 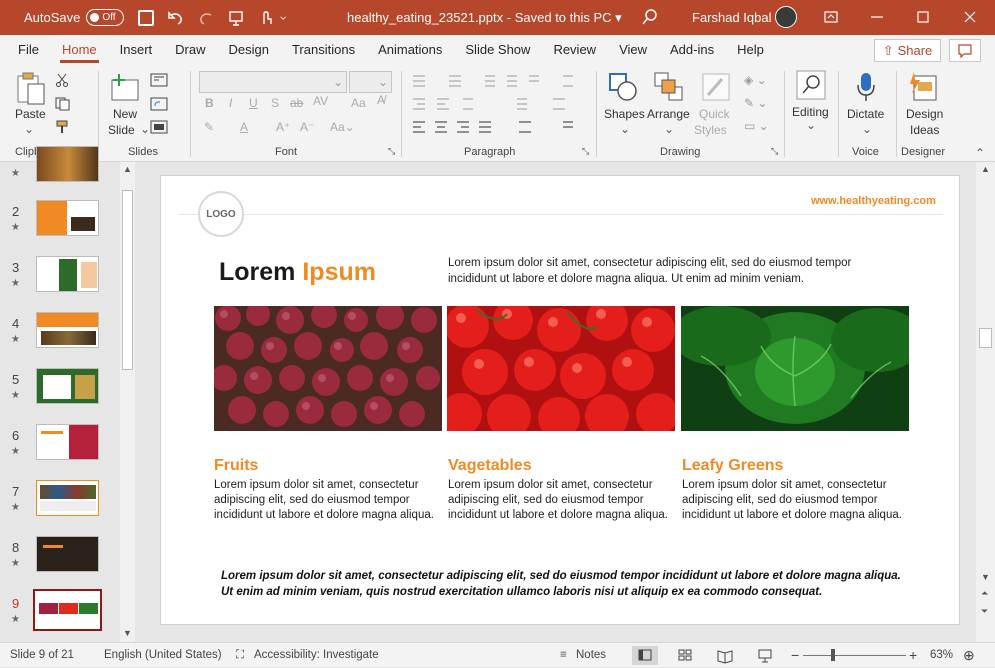 What do you see at coordinates (273, 82) in the screenshot?
I see `font-name-select: ⌄` at bounding box center [273, 82].